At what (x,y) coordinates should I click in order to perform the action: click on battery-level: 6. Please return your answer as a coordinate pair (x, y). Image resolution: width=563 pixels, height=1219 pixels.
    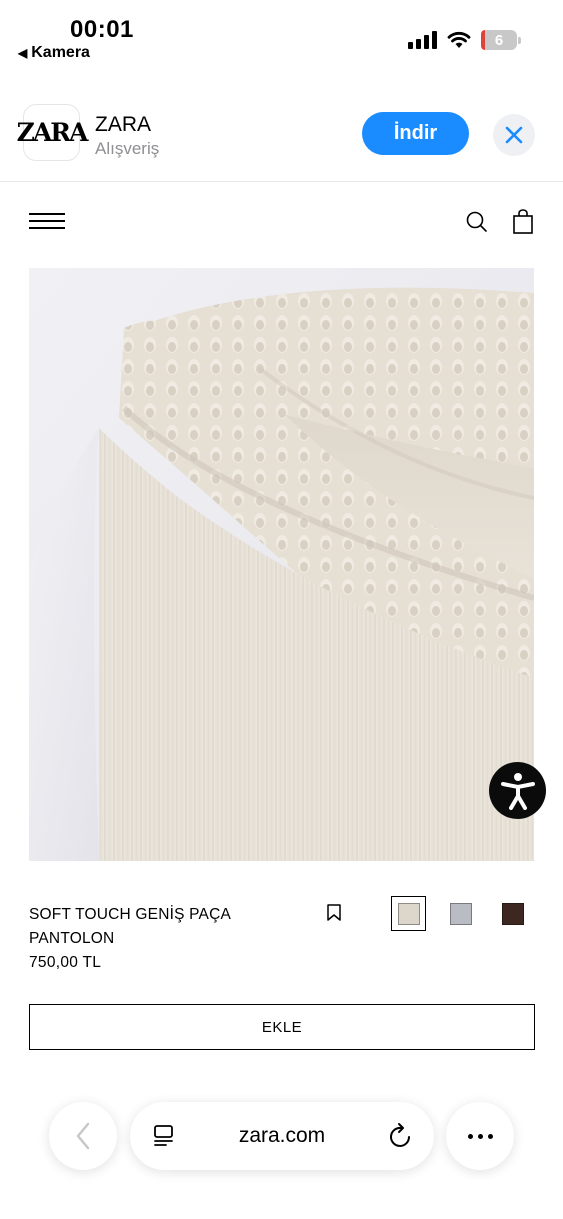
    Looking at the image, I should click on (499, 40).